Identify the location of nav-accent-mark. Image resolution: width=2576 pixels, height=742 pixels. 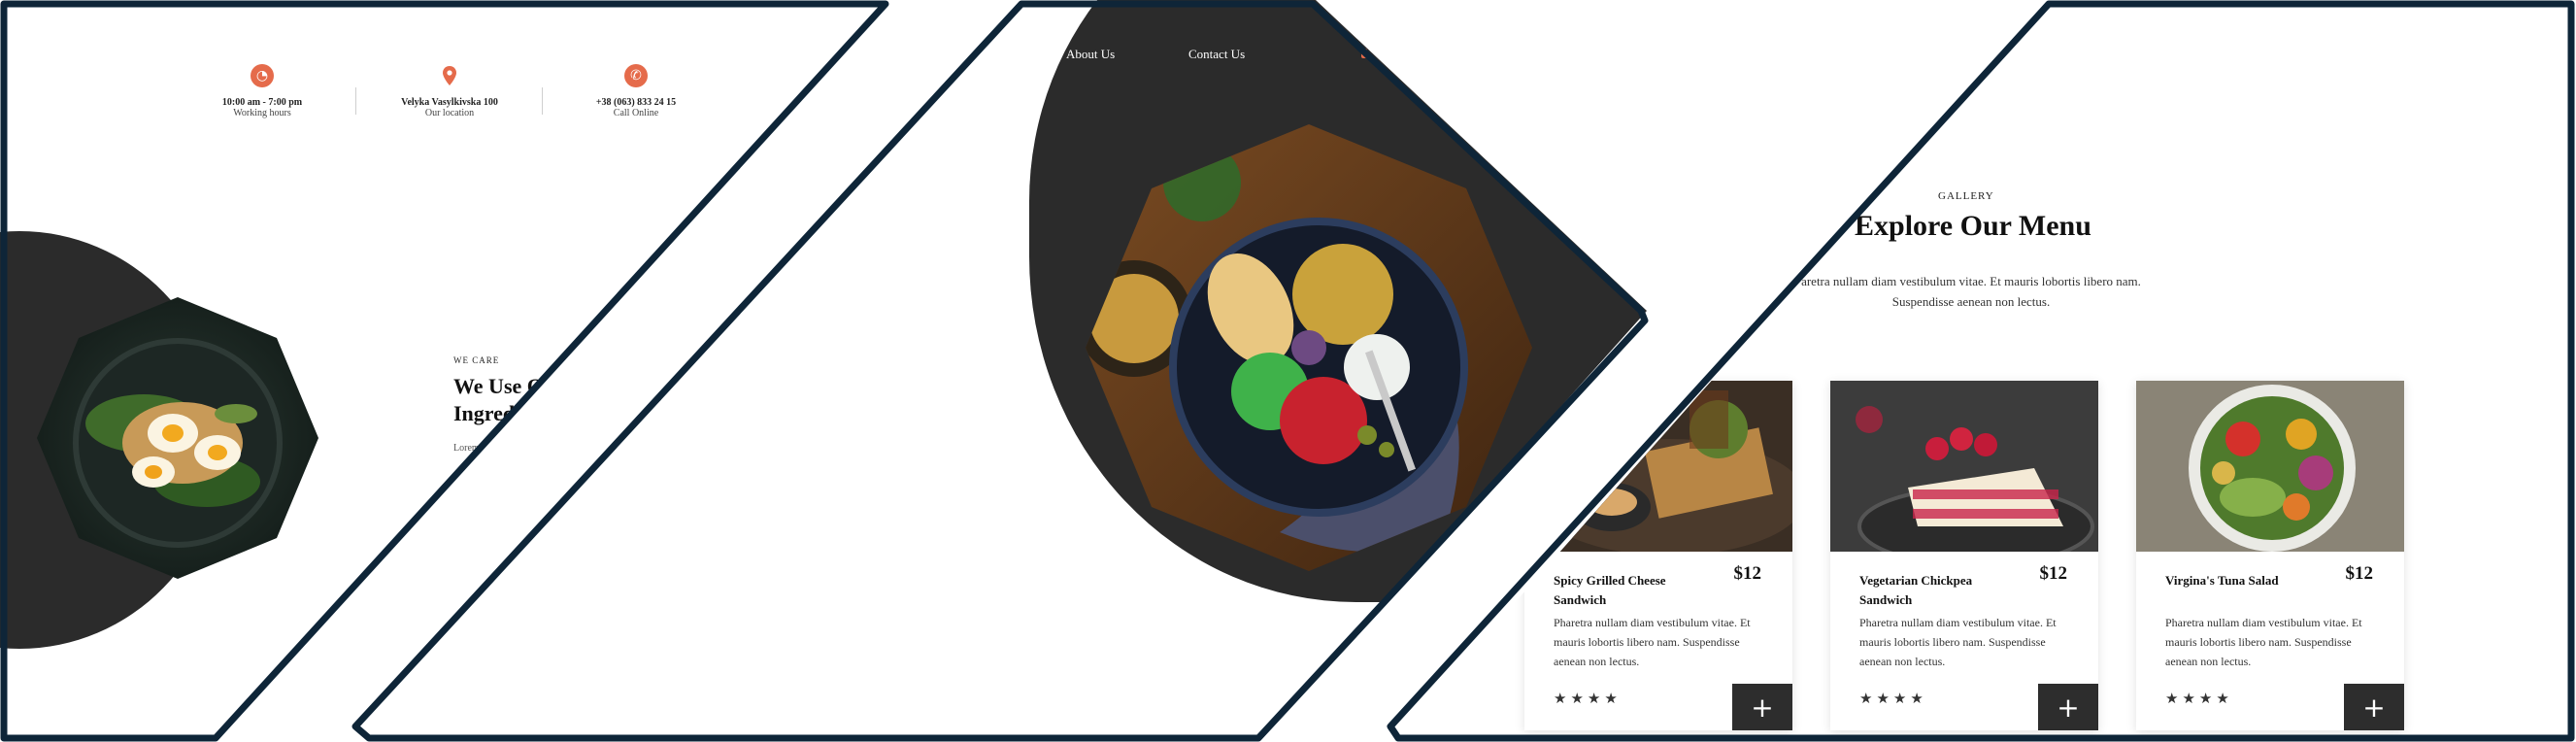
(1364, 53).